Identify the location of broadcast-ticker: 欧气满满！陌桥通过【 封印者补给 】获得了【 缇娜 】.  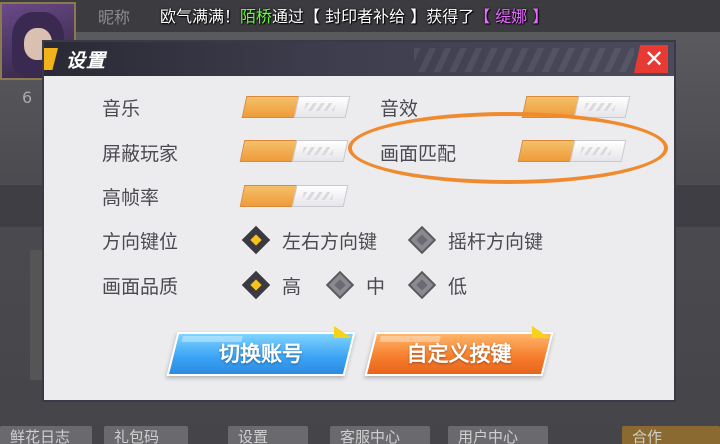
(354, 15).